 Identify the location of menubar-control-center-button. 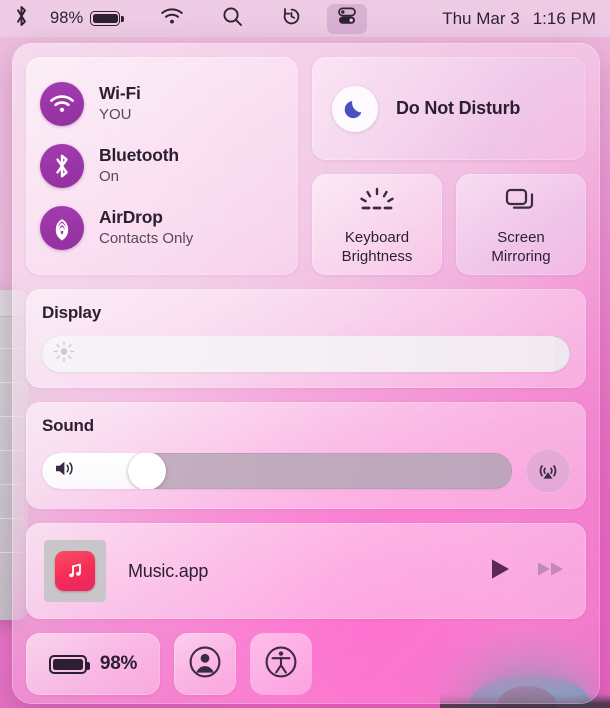
(347, 18).